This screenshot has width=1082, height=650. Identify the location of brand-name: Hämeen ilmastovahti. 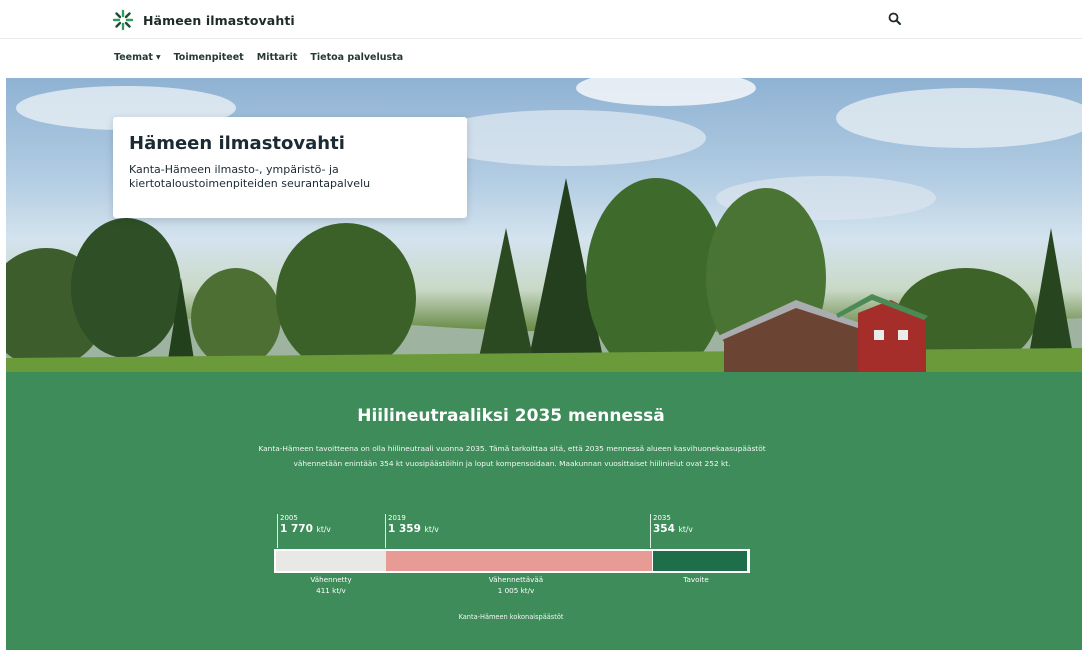
(219, 20).